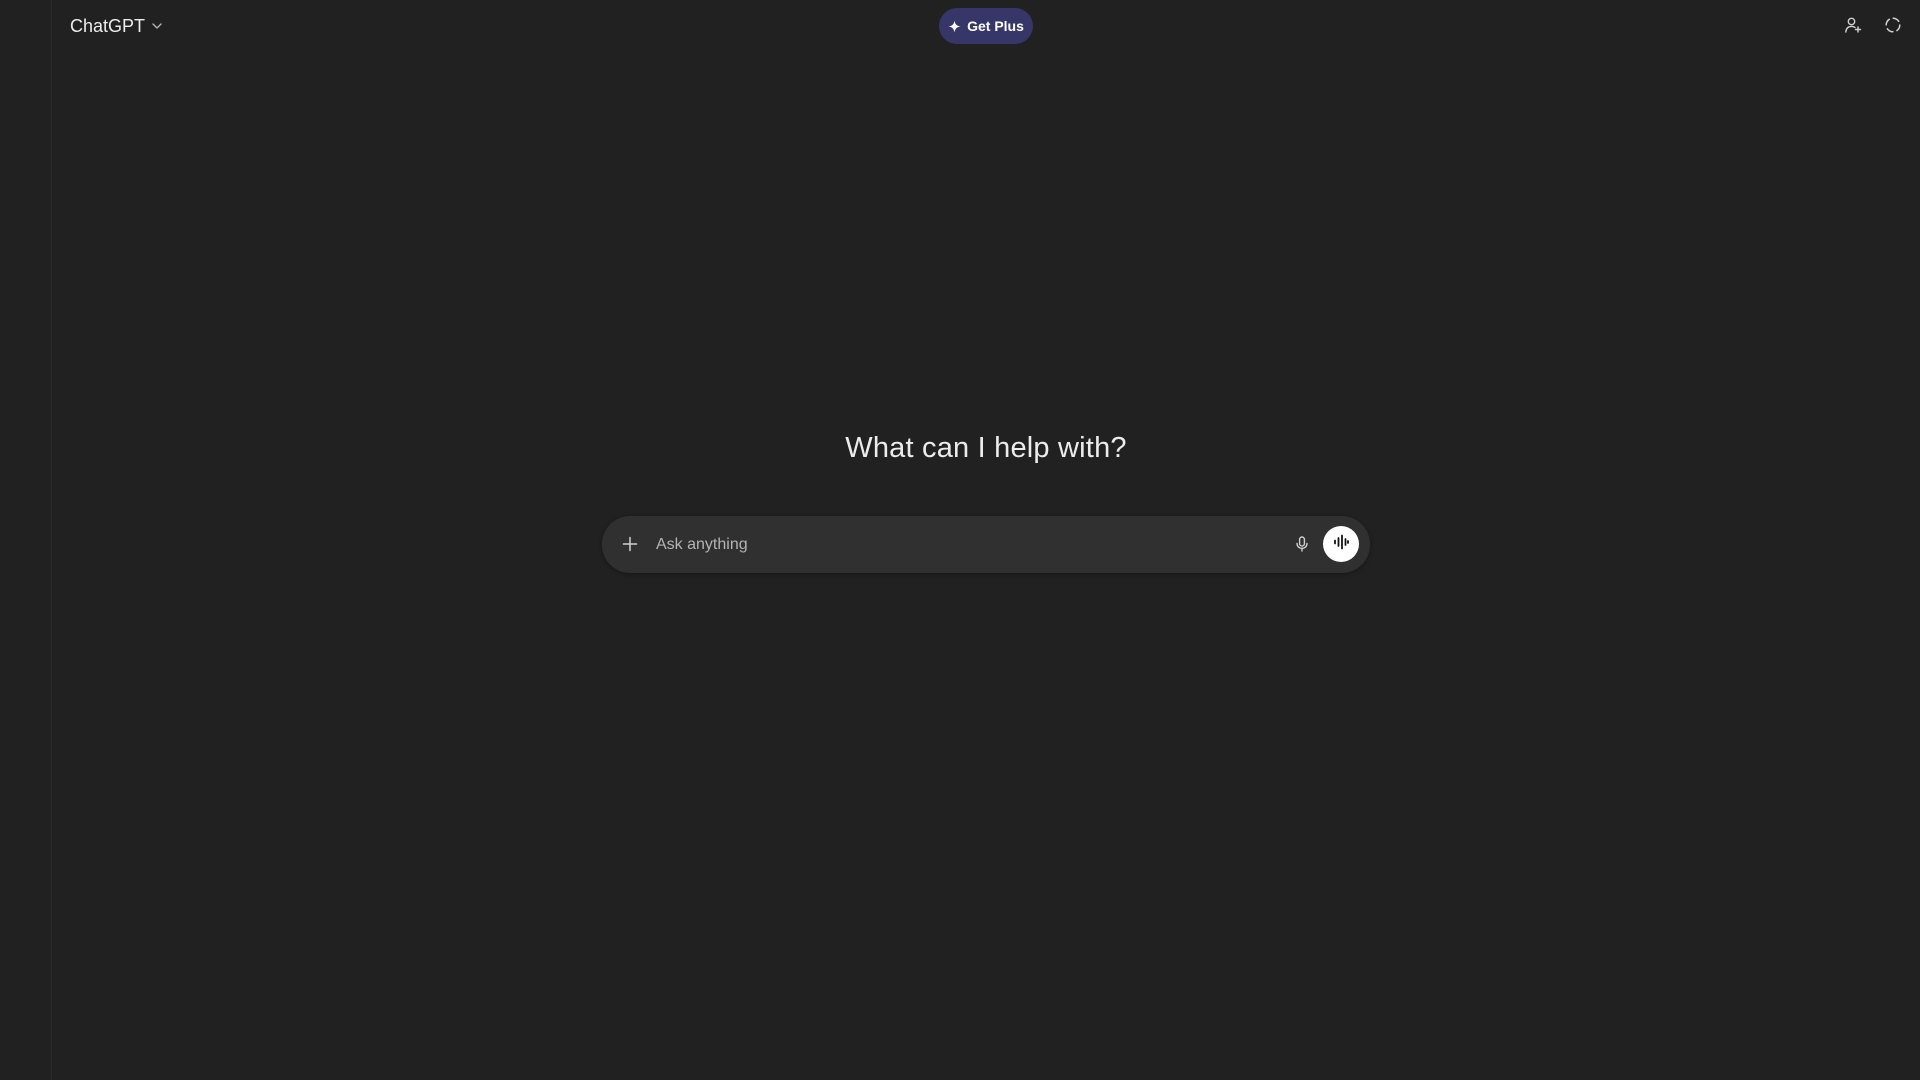  Describe the element at coordinates (986, 448) in the screenshot. I see `page-title: What can I help with?` at that location.